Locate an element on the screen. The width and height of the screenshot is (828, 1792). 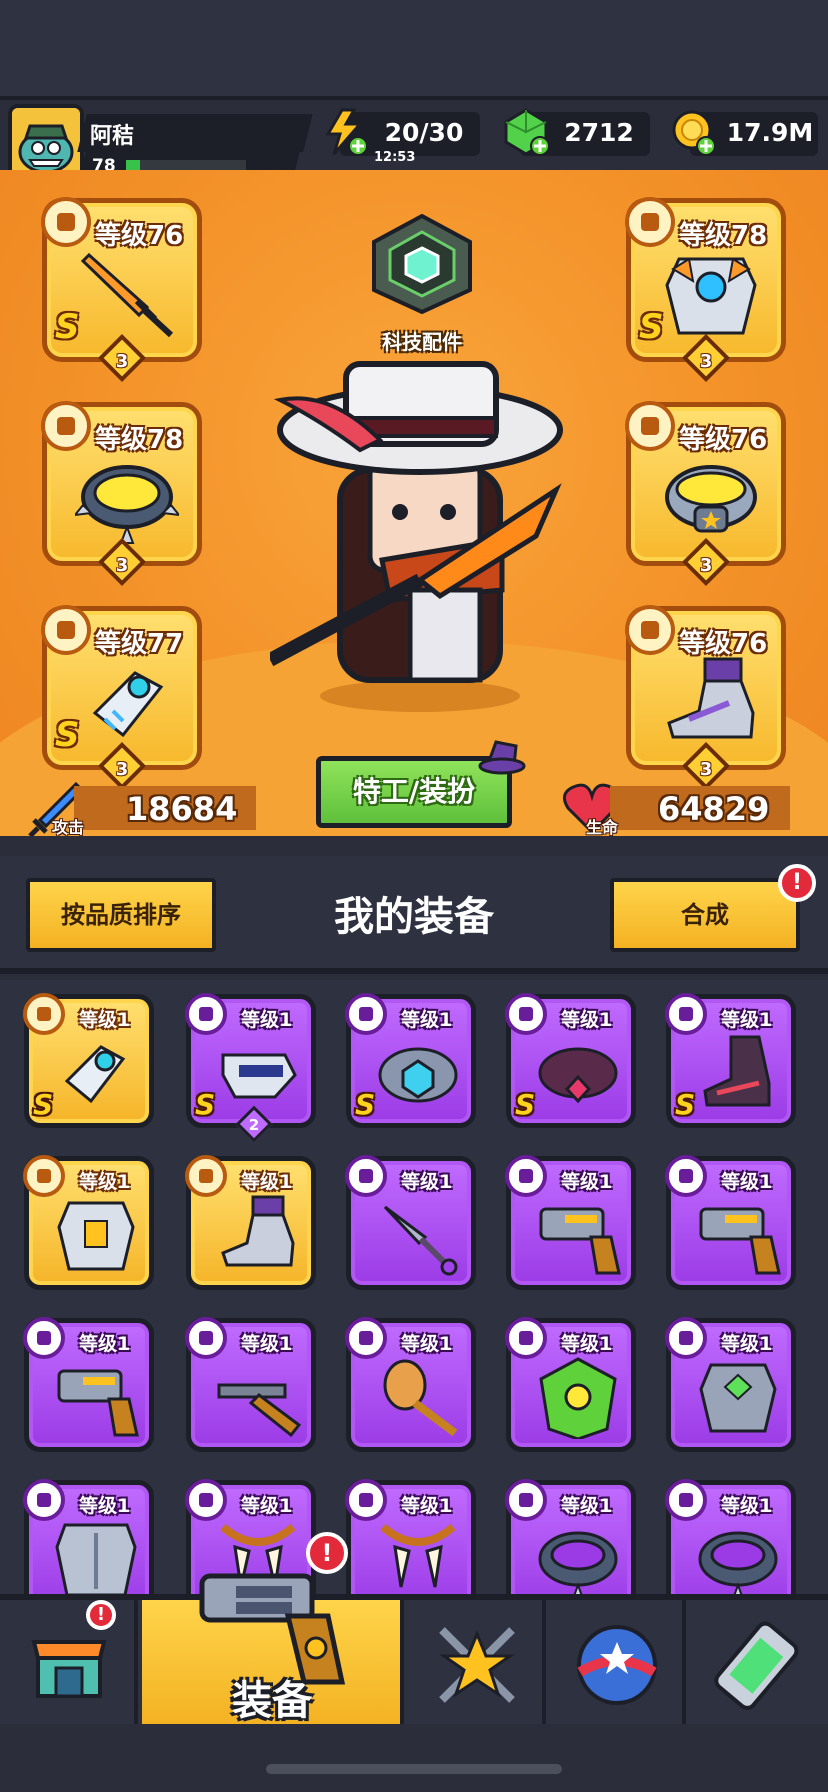
gem-belt-icon is located at coordinates (418, 1075).